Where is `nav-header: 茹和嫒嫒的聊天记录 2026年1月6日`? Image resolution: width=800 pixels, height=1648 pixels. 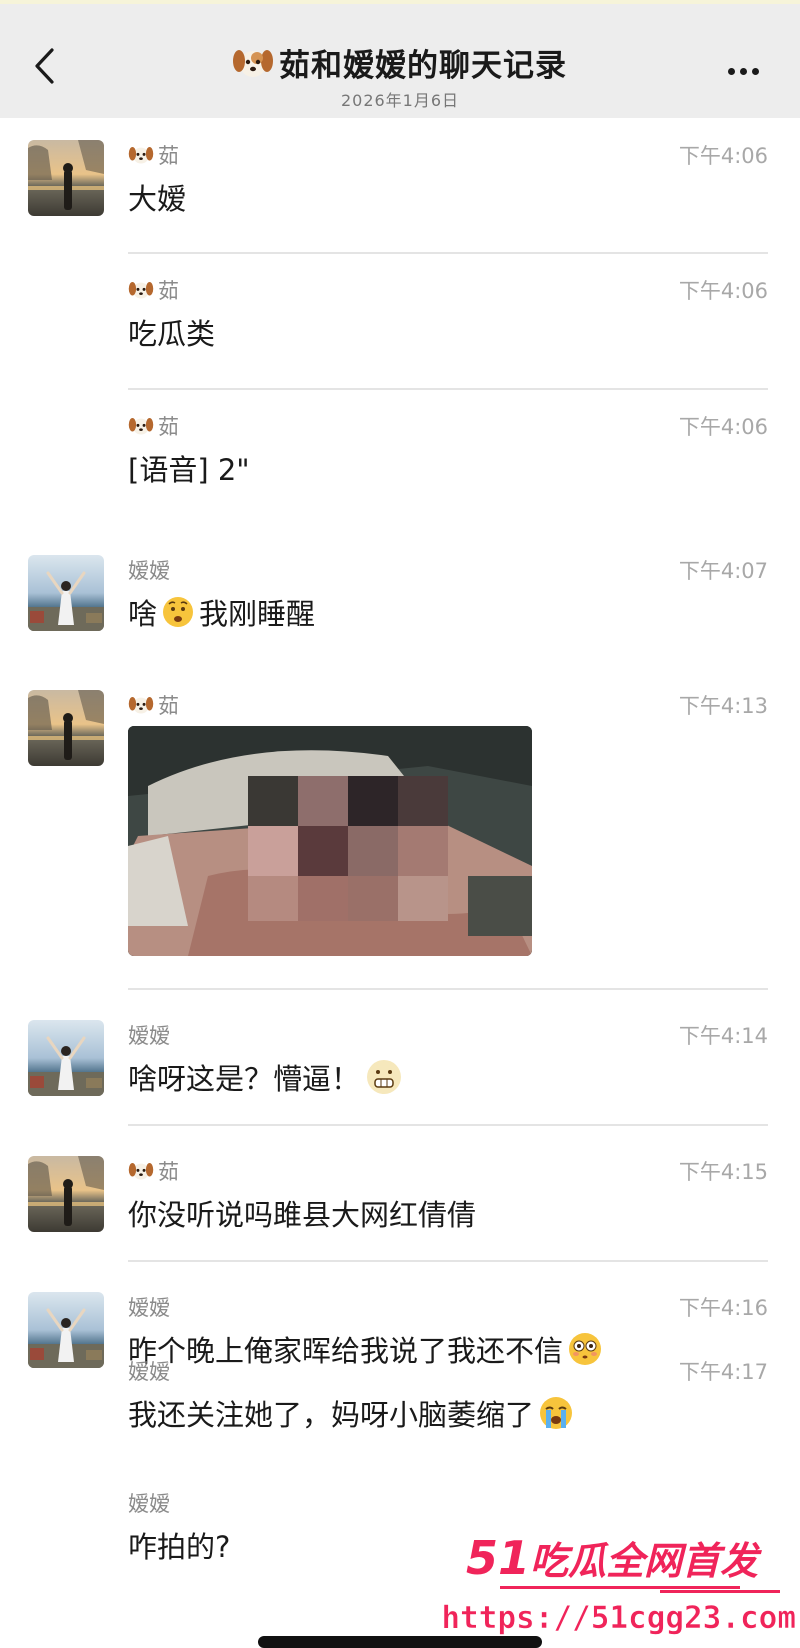 nav-header: 茹和嫒嫒的聊天记录 2026年1月6日 is located at coordinates (400, 61).